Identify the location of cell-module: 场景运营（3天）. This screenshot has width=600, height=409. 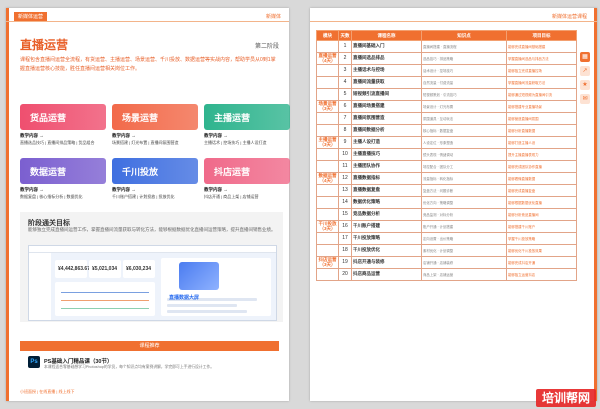
(327, 106).